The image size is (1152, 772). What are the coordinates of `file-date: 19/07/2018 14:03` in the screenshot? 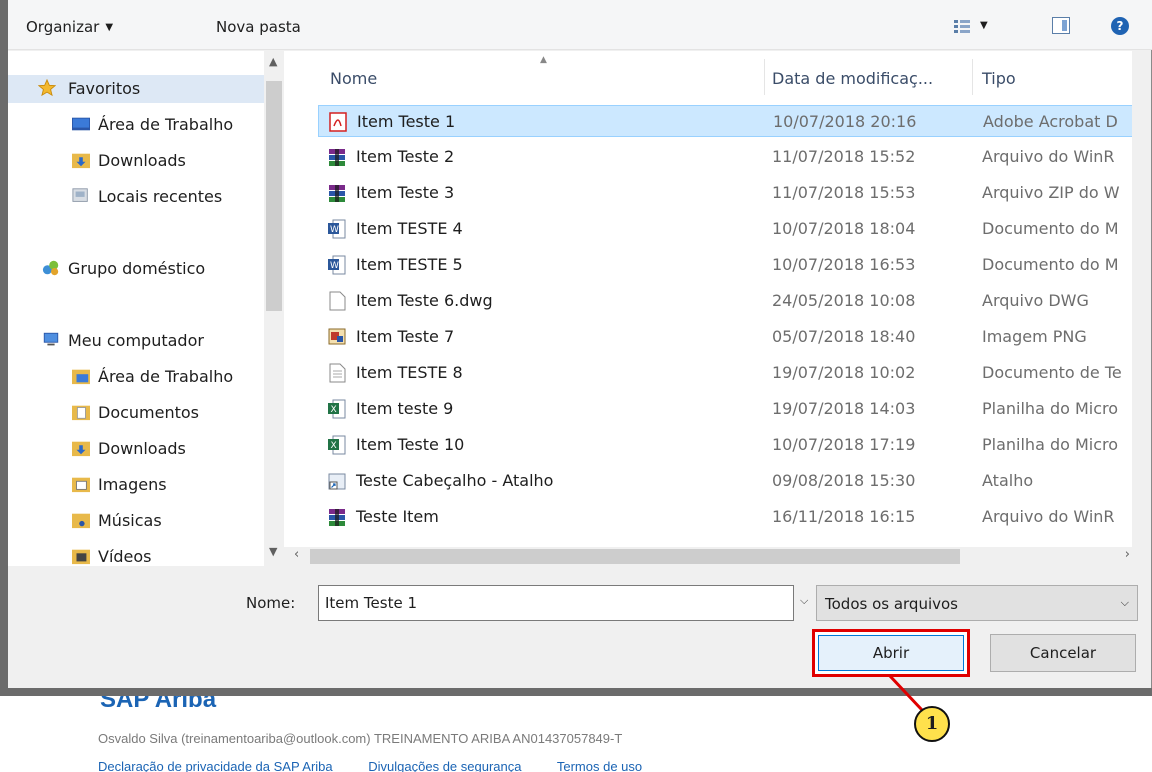 It's located at (844, 408).